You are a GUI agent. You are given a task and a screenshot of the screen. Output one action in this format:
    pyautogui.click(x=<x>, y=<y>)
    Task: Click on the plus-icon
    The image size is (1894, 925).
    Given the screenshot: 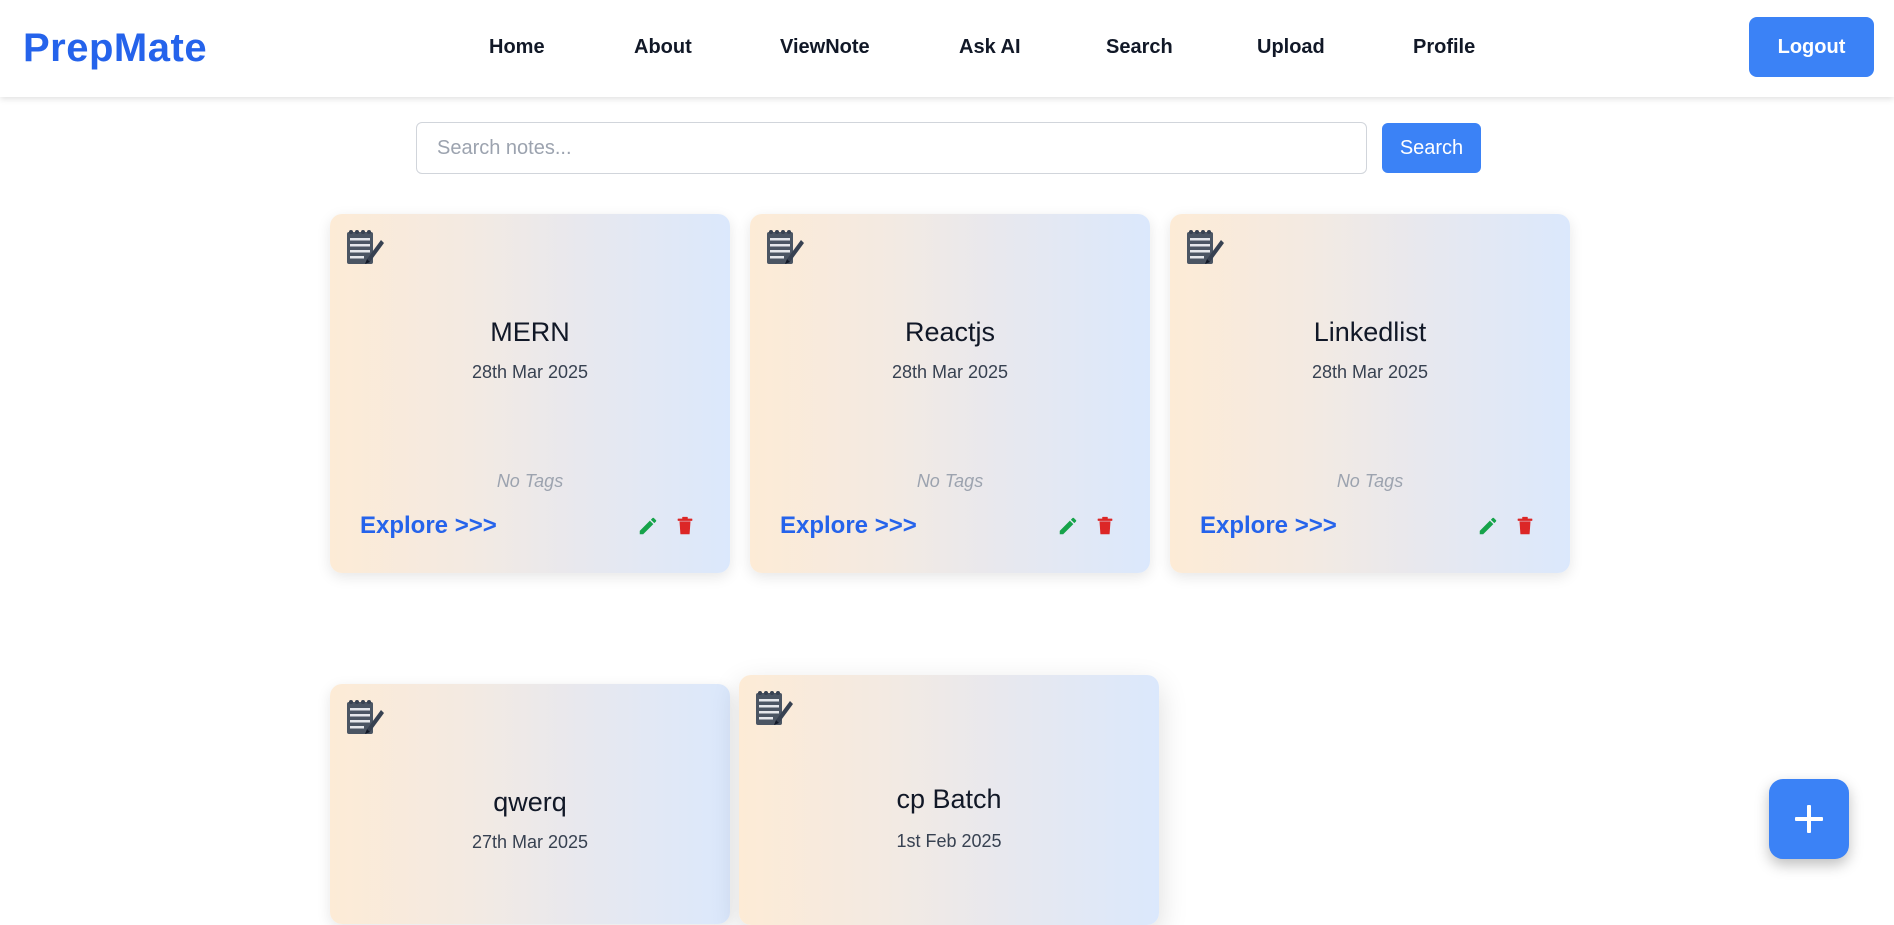 What is the action you would take?
    pyautogui.click(x=1809, y=819)
    